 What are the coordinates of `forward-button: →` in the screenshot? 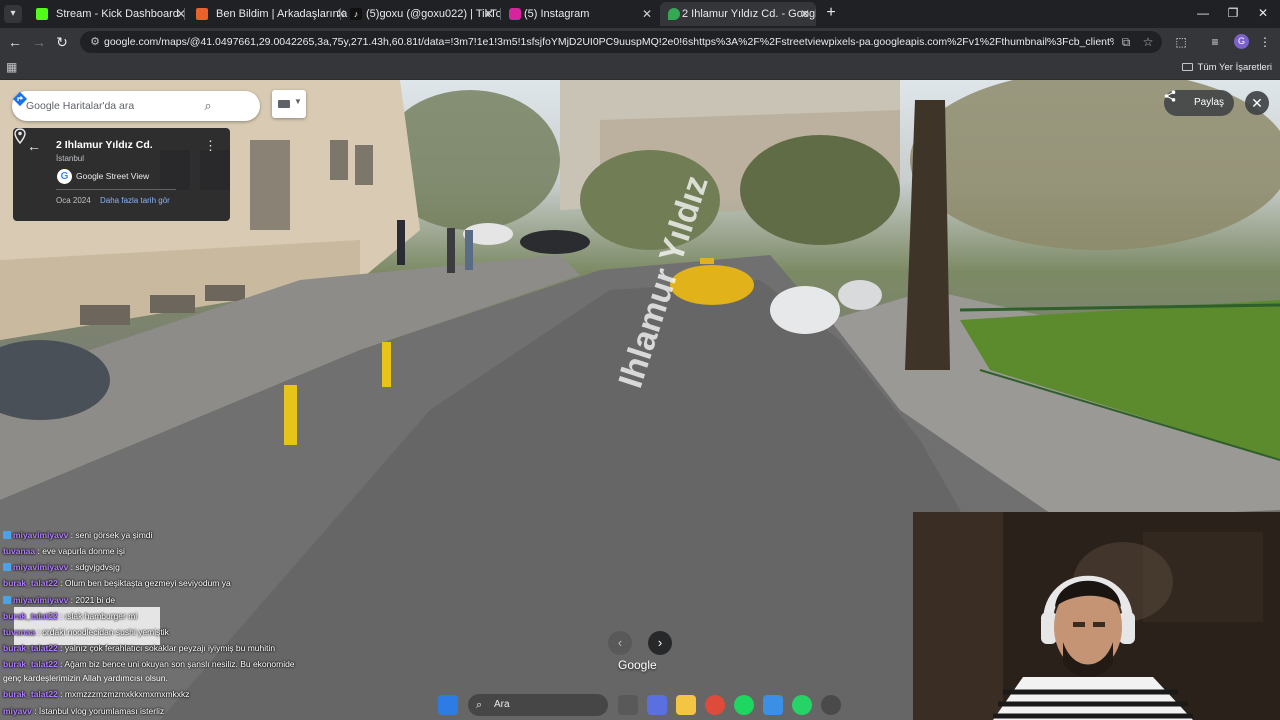 It's located at (39, 42).